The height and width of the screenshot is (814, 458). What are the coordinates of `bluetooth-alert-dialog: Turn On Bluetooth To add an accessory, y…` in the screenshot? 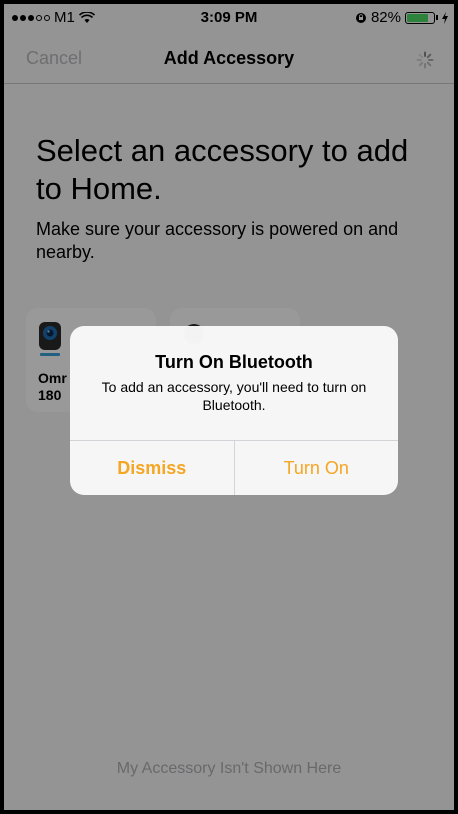 It's located at (234, 410).